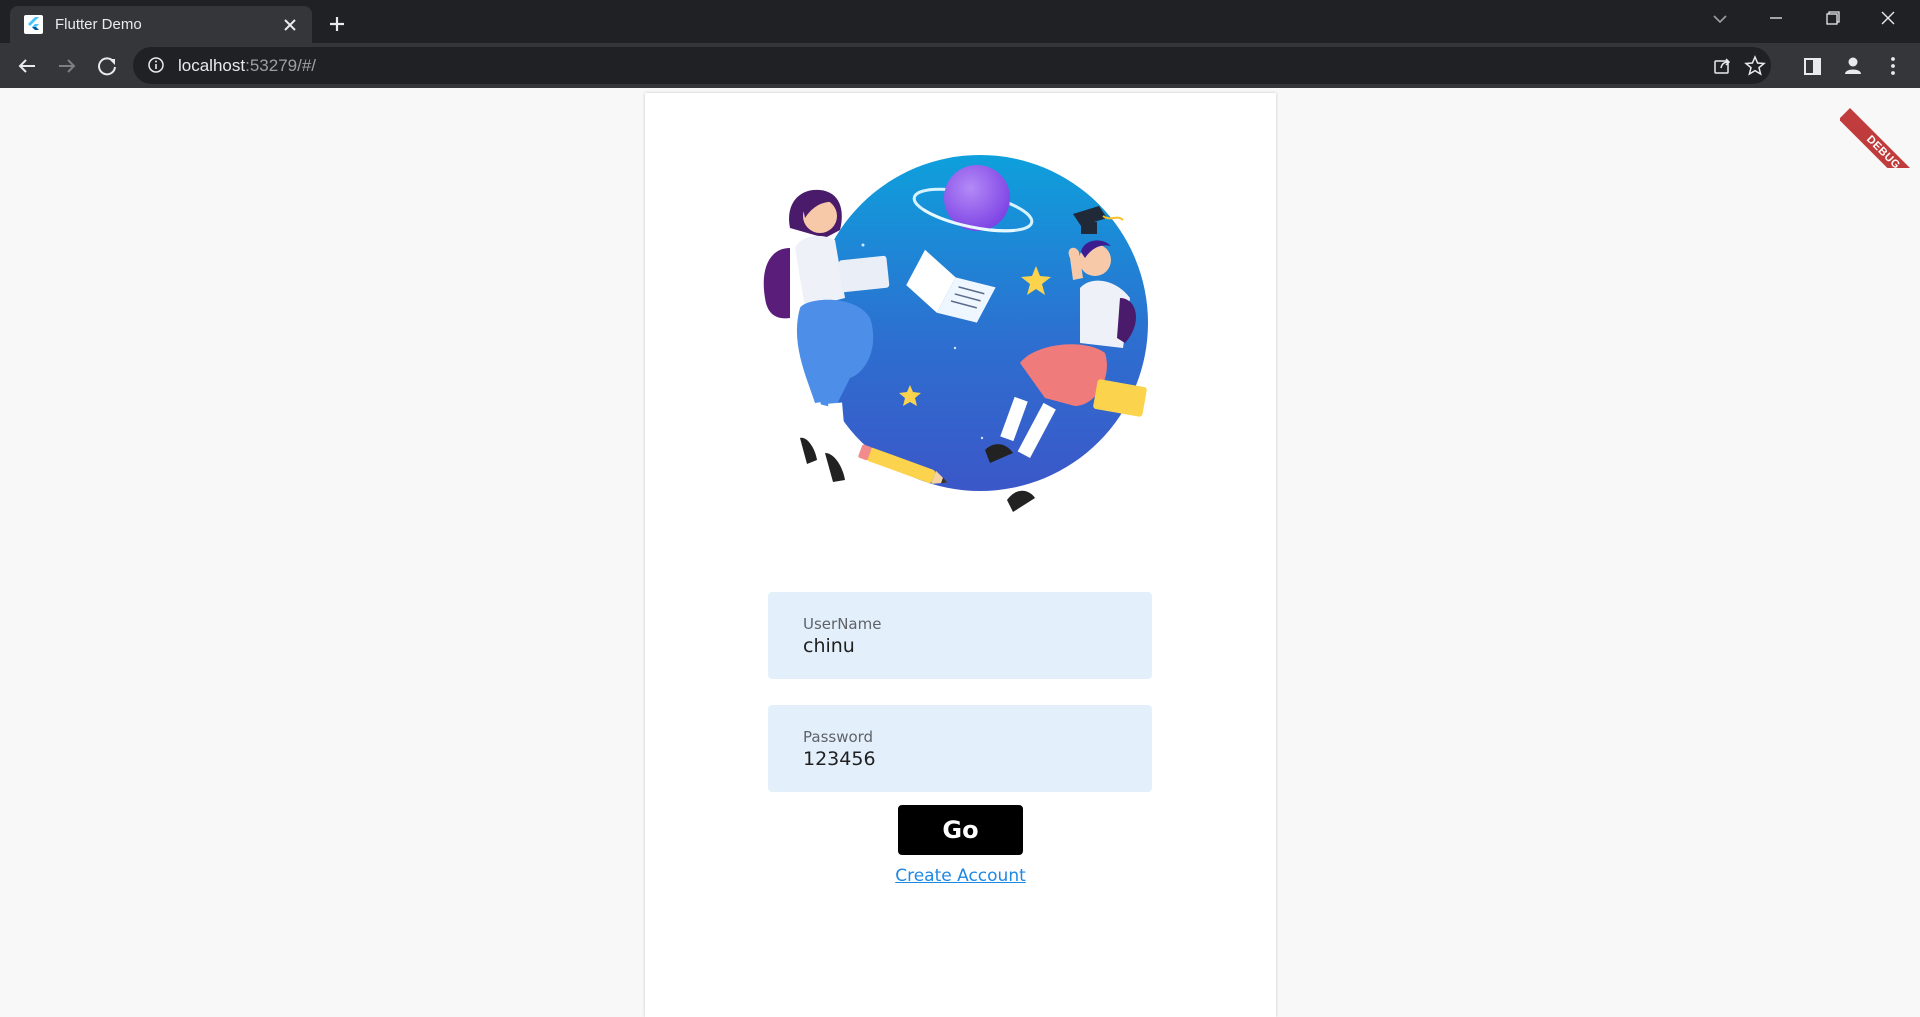 This screenshot has height=1017, width=1920. I want to click on address-bar: localhost:53279/#/, so click(952, 65).